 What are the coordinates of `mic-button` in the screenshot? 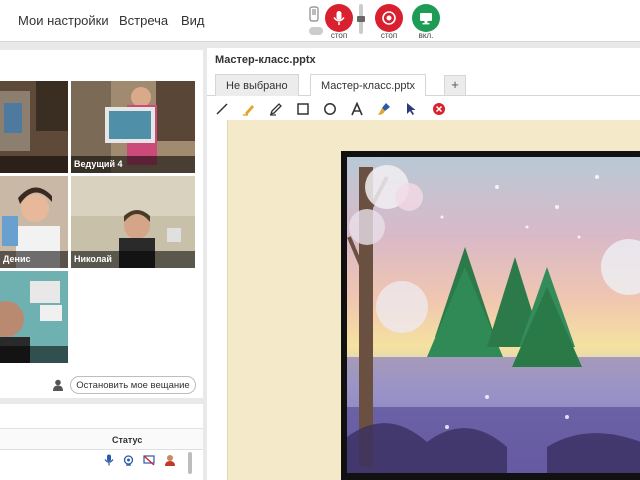 It's located at (339, 18).